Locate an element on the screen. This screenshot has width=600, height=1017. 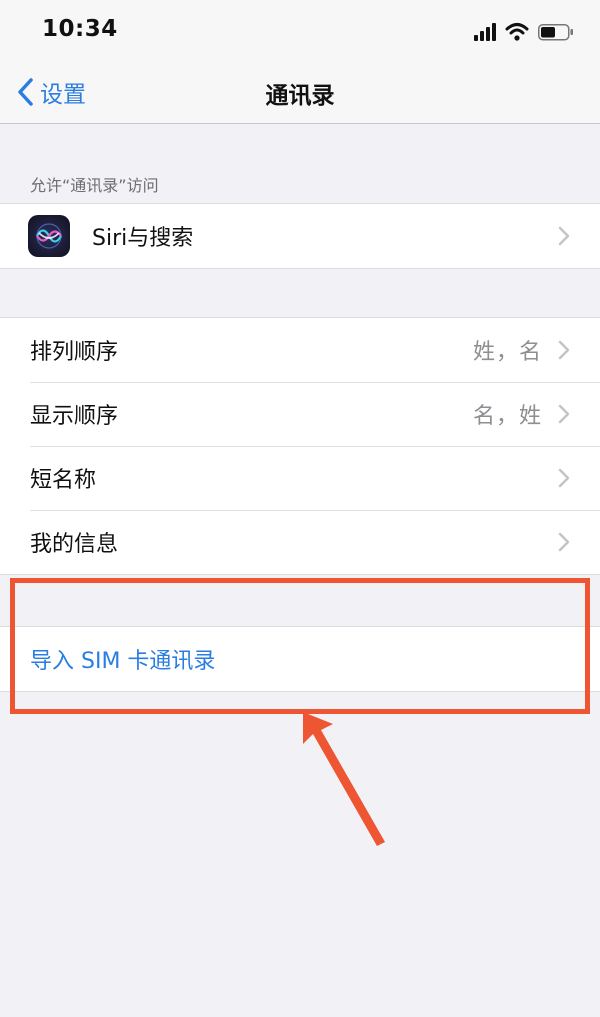
back-button: 设置 is located at coordinates (51, 92).